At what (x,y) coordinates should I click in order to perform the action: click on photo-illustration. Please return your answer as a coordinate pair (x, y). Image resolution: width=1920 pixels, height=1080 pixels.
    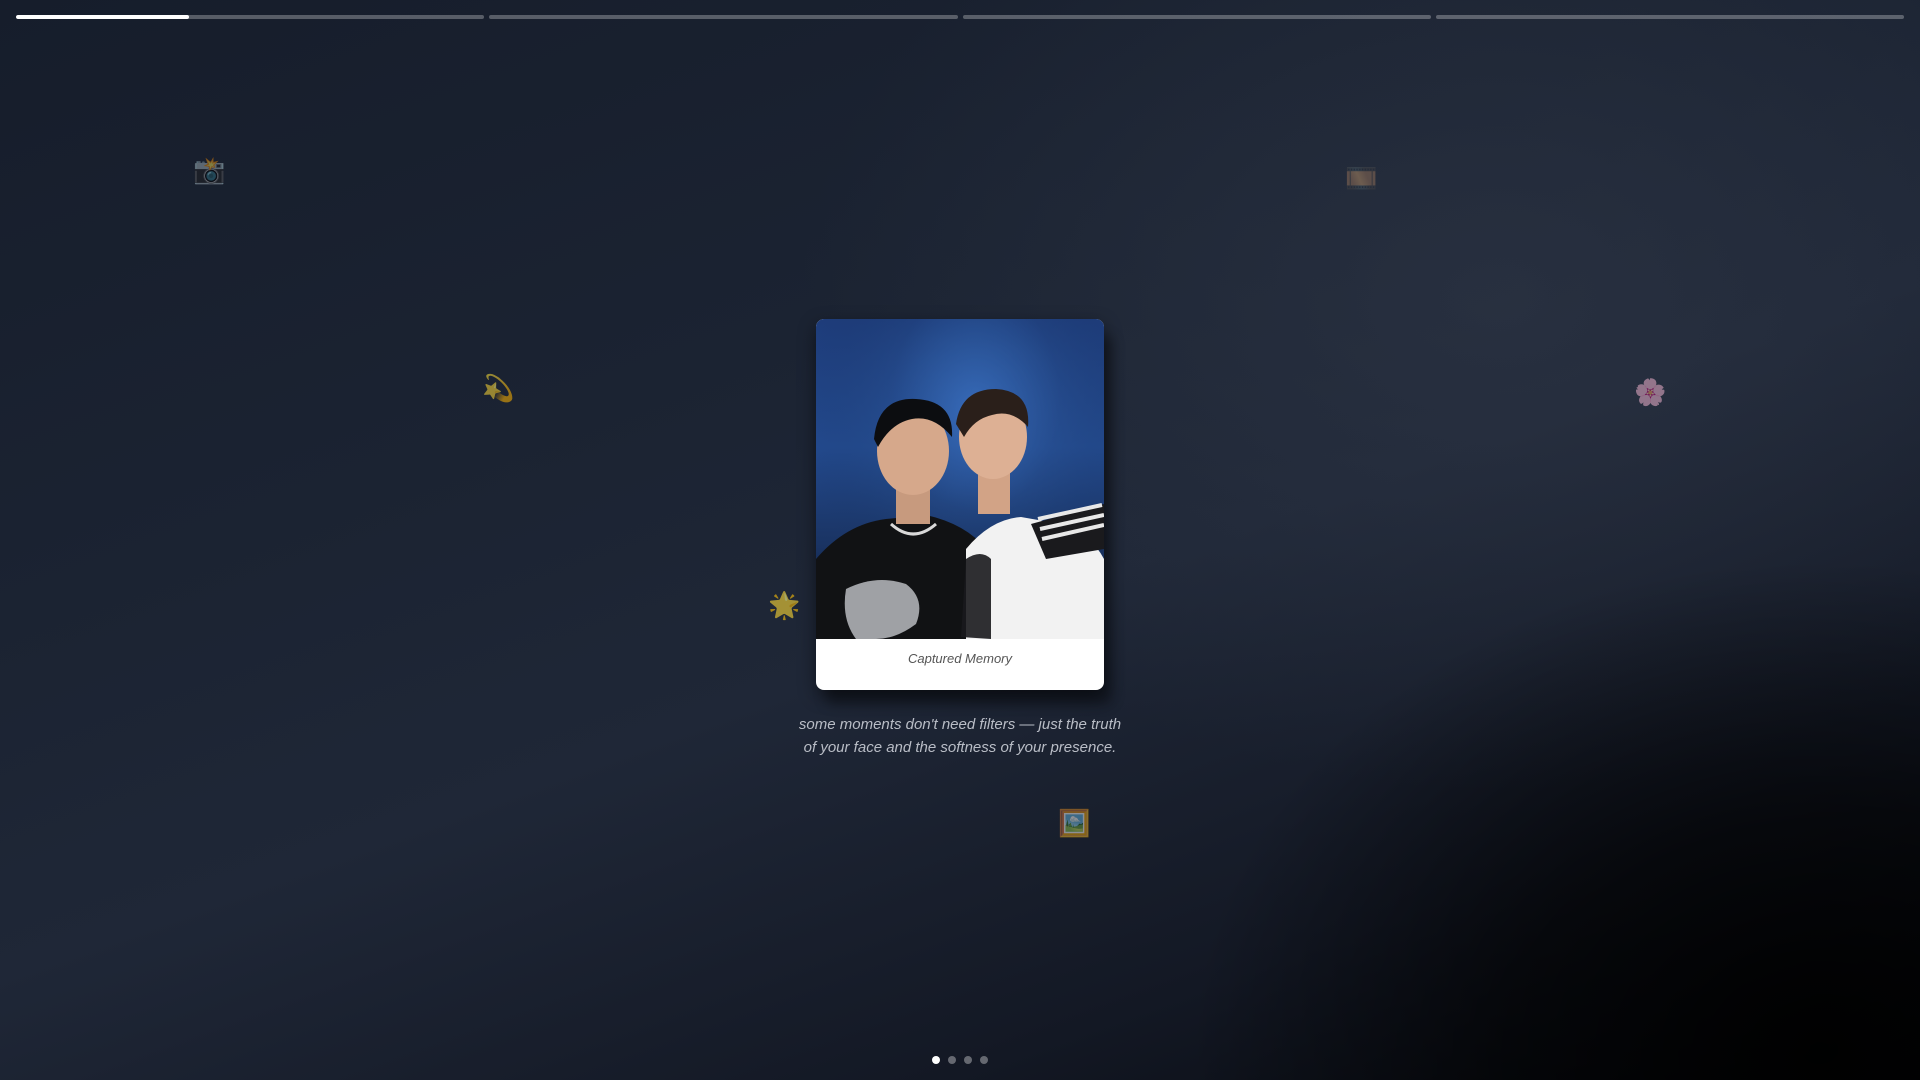
    Looking at the image, I should click on (960, 479).